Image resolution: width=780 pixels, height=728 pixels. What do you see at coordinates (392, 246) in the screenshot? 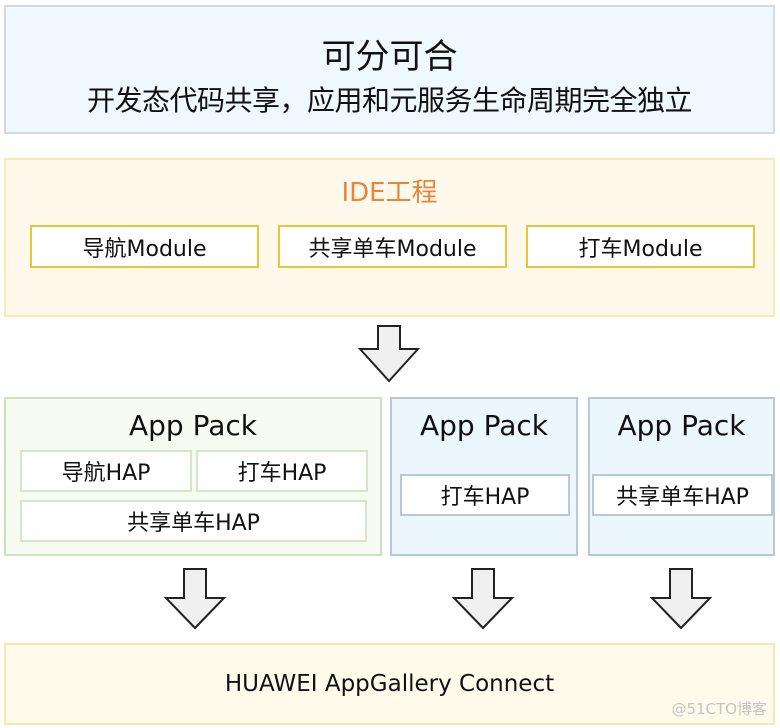
I see `module-bike-sharing: 共享单车Module` at bounding box center [392, 246].